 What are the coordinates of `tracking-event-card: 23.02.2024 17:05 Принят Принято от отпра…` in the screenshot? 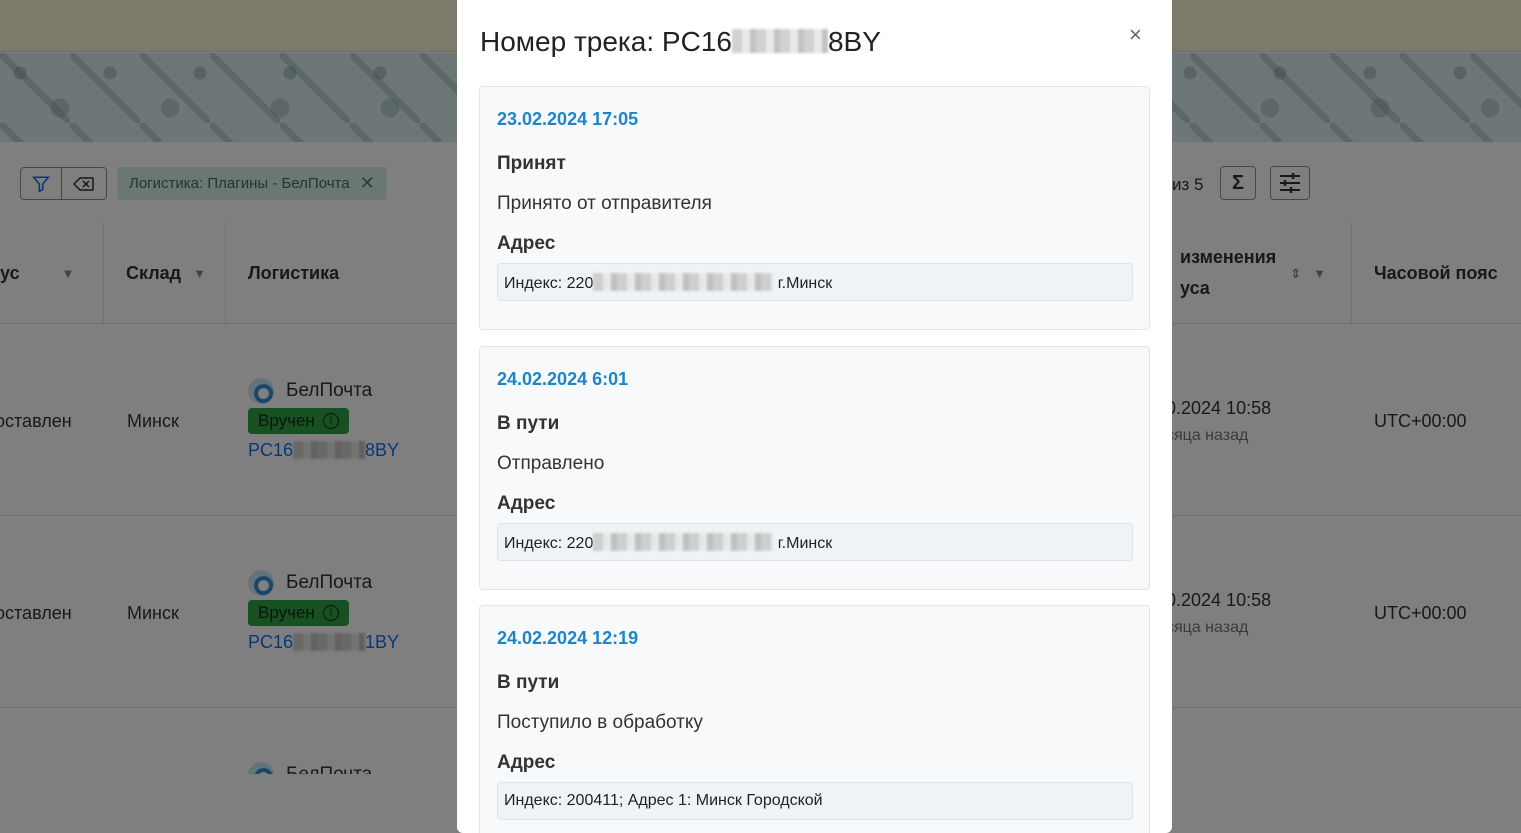 It's located at (814, 208).